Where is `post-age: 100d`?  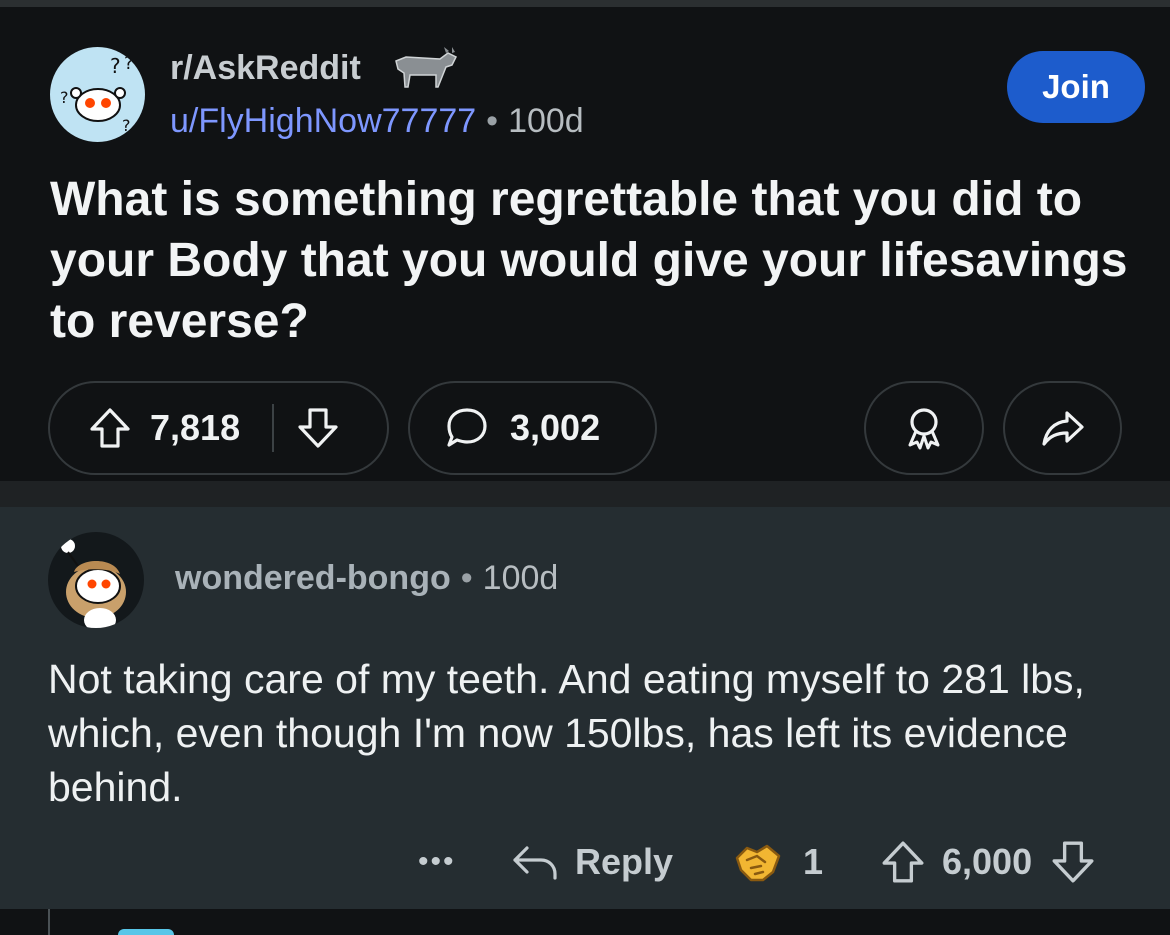 post-age: 100d is located at coordinates (546, 121).